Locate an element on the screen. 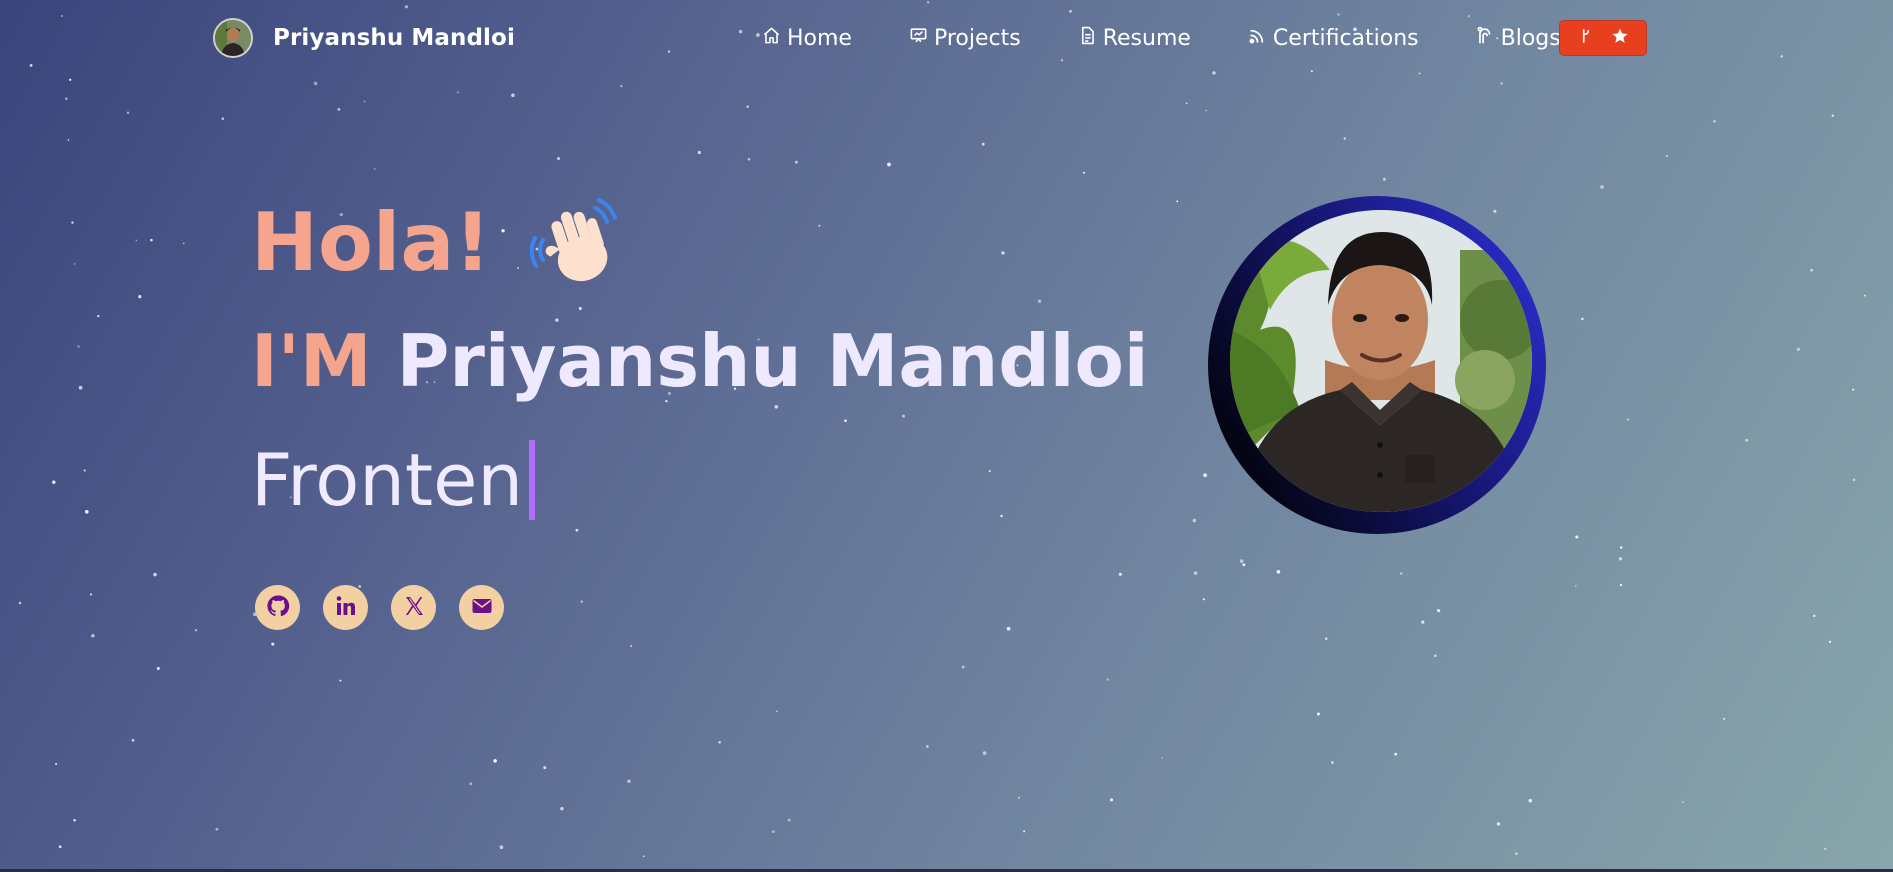  typewriter-text: Fronten is located at coordinates (387, 480).